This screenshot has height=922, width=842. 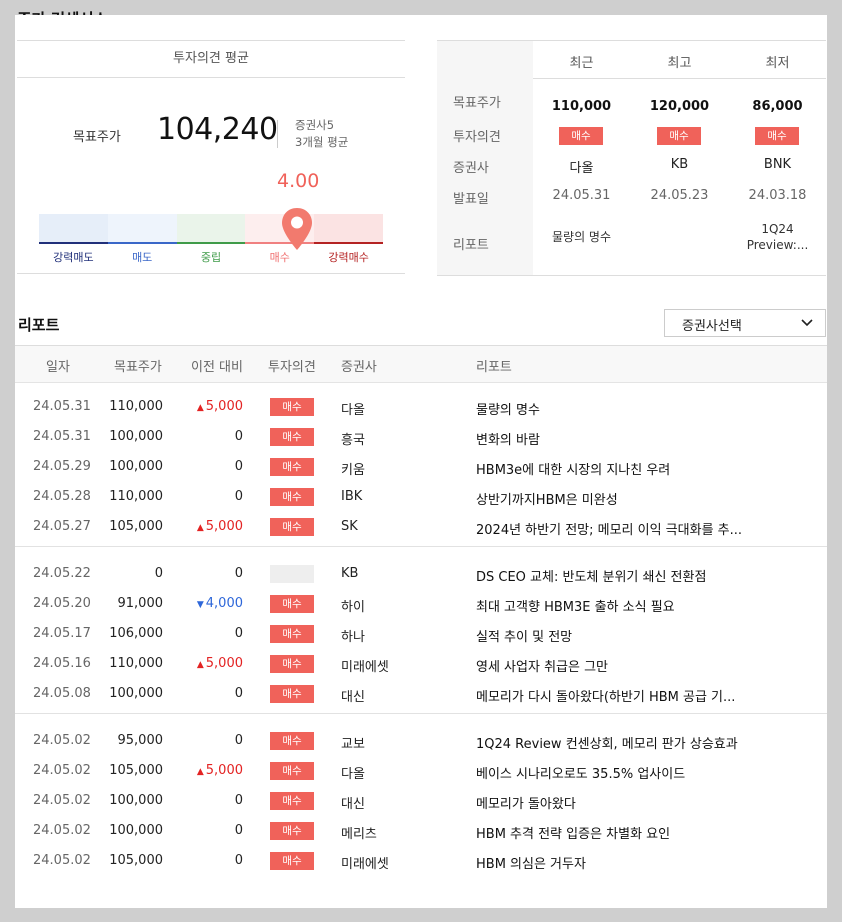 What do you see at coordinates (581, 237) in the screenshot?
I see `report-link: 물량의 명수` at bounding box center [581, 237].